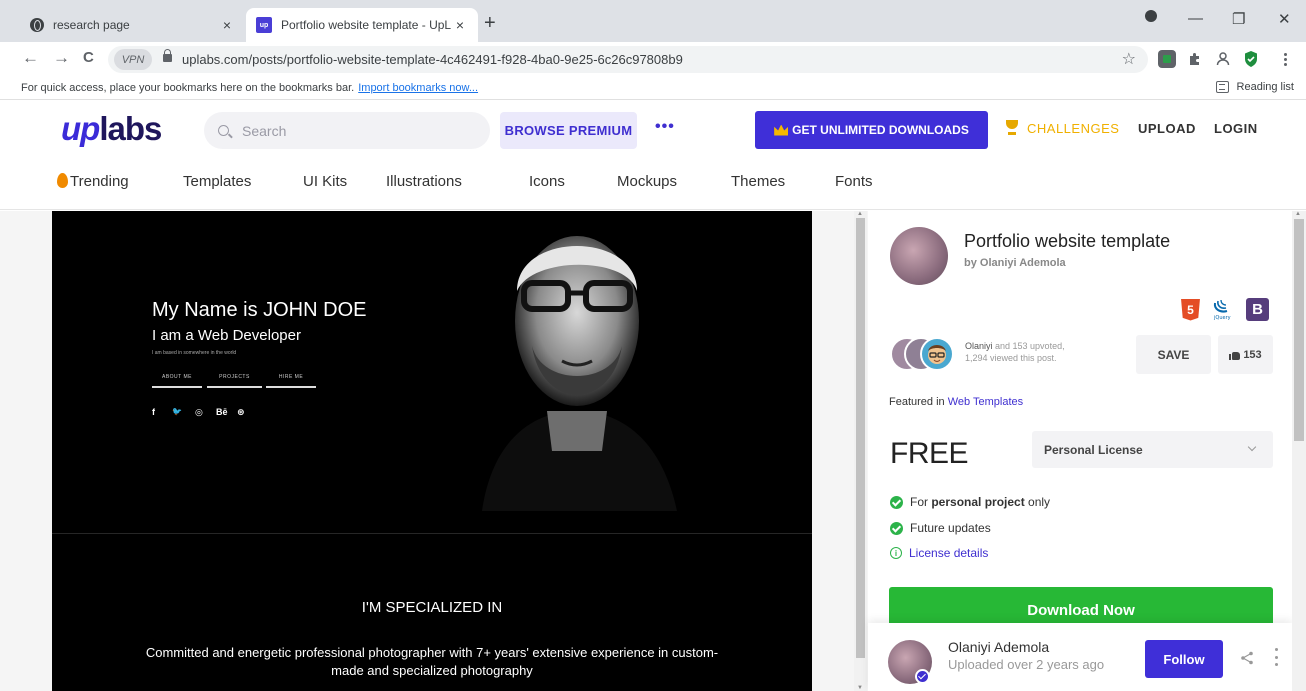 The image size is (1306, 691). I want to click on nav-illustrations: Illustrations, so click(424, 181).